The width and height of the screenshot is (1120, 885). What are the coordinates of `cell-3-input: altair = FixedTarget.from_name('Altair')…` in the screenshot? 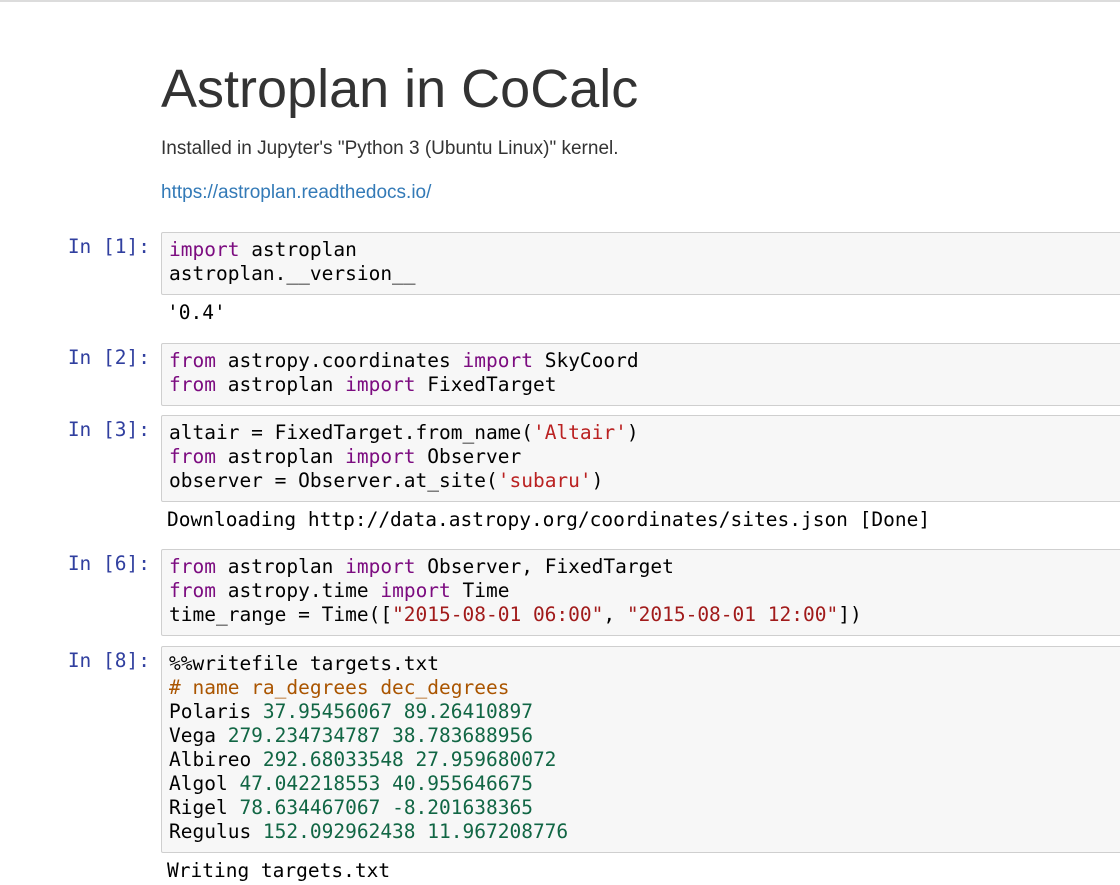 It's located at (640, 458).